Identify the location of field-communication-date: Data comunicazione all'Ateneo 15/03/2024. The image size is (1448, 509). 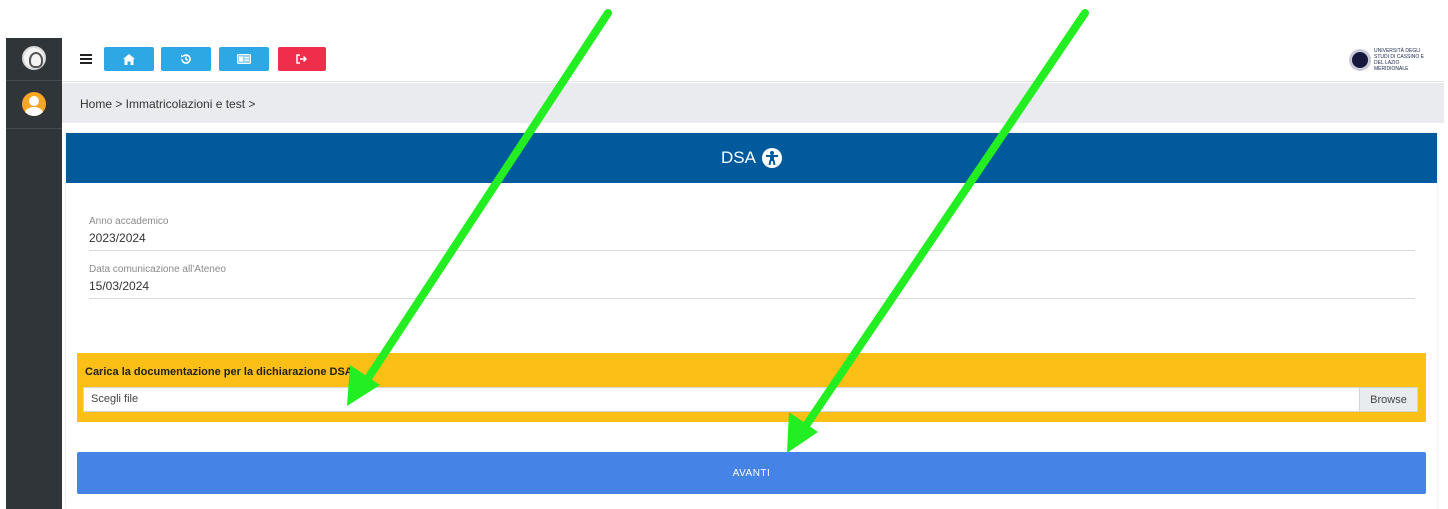
(752, 281).